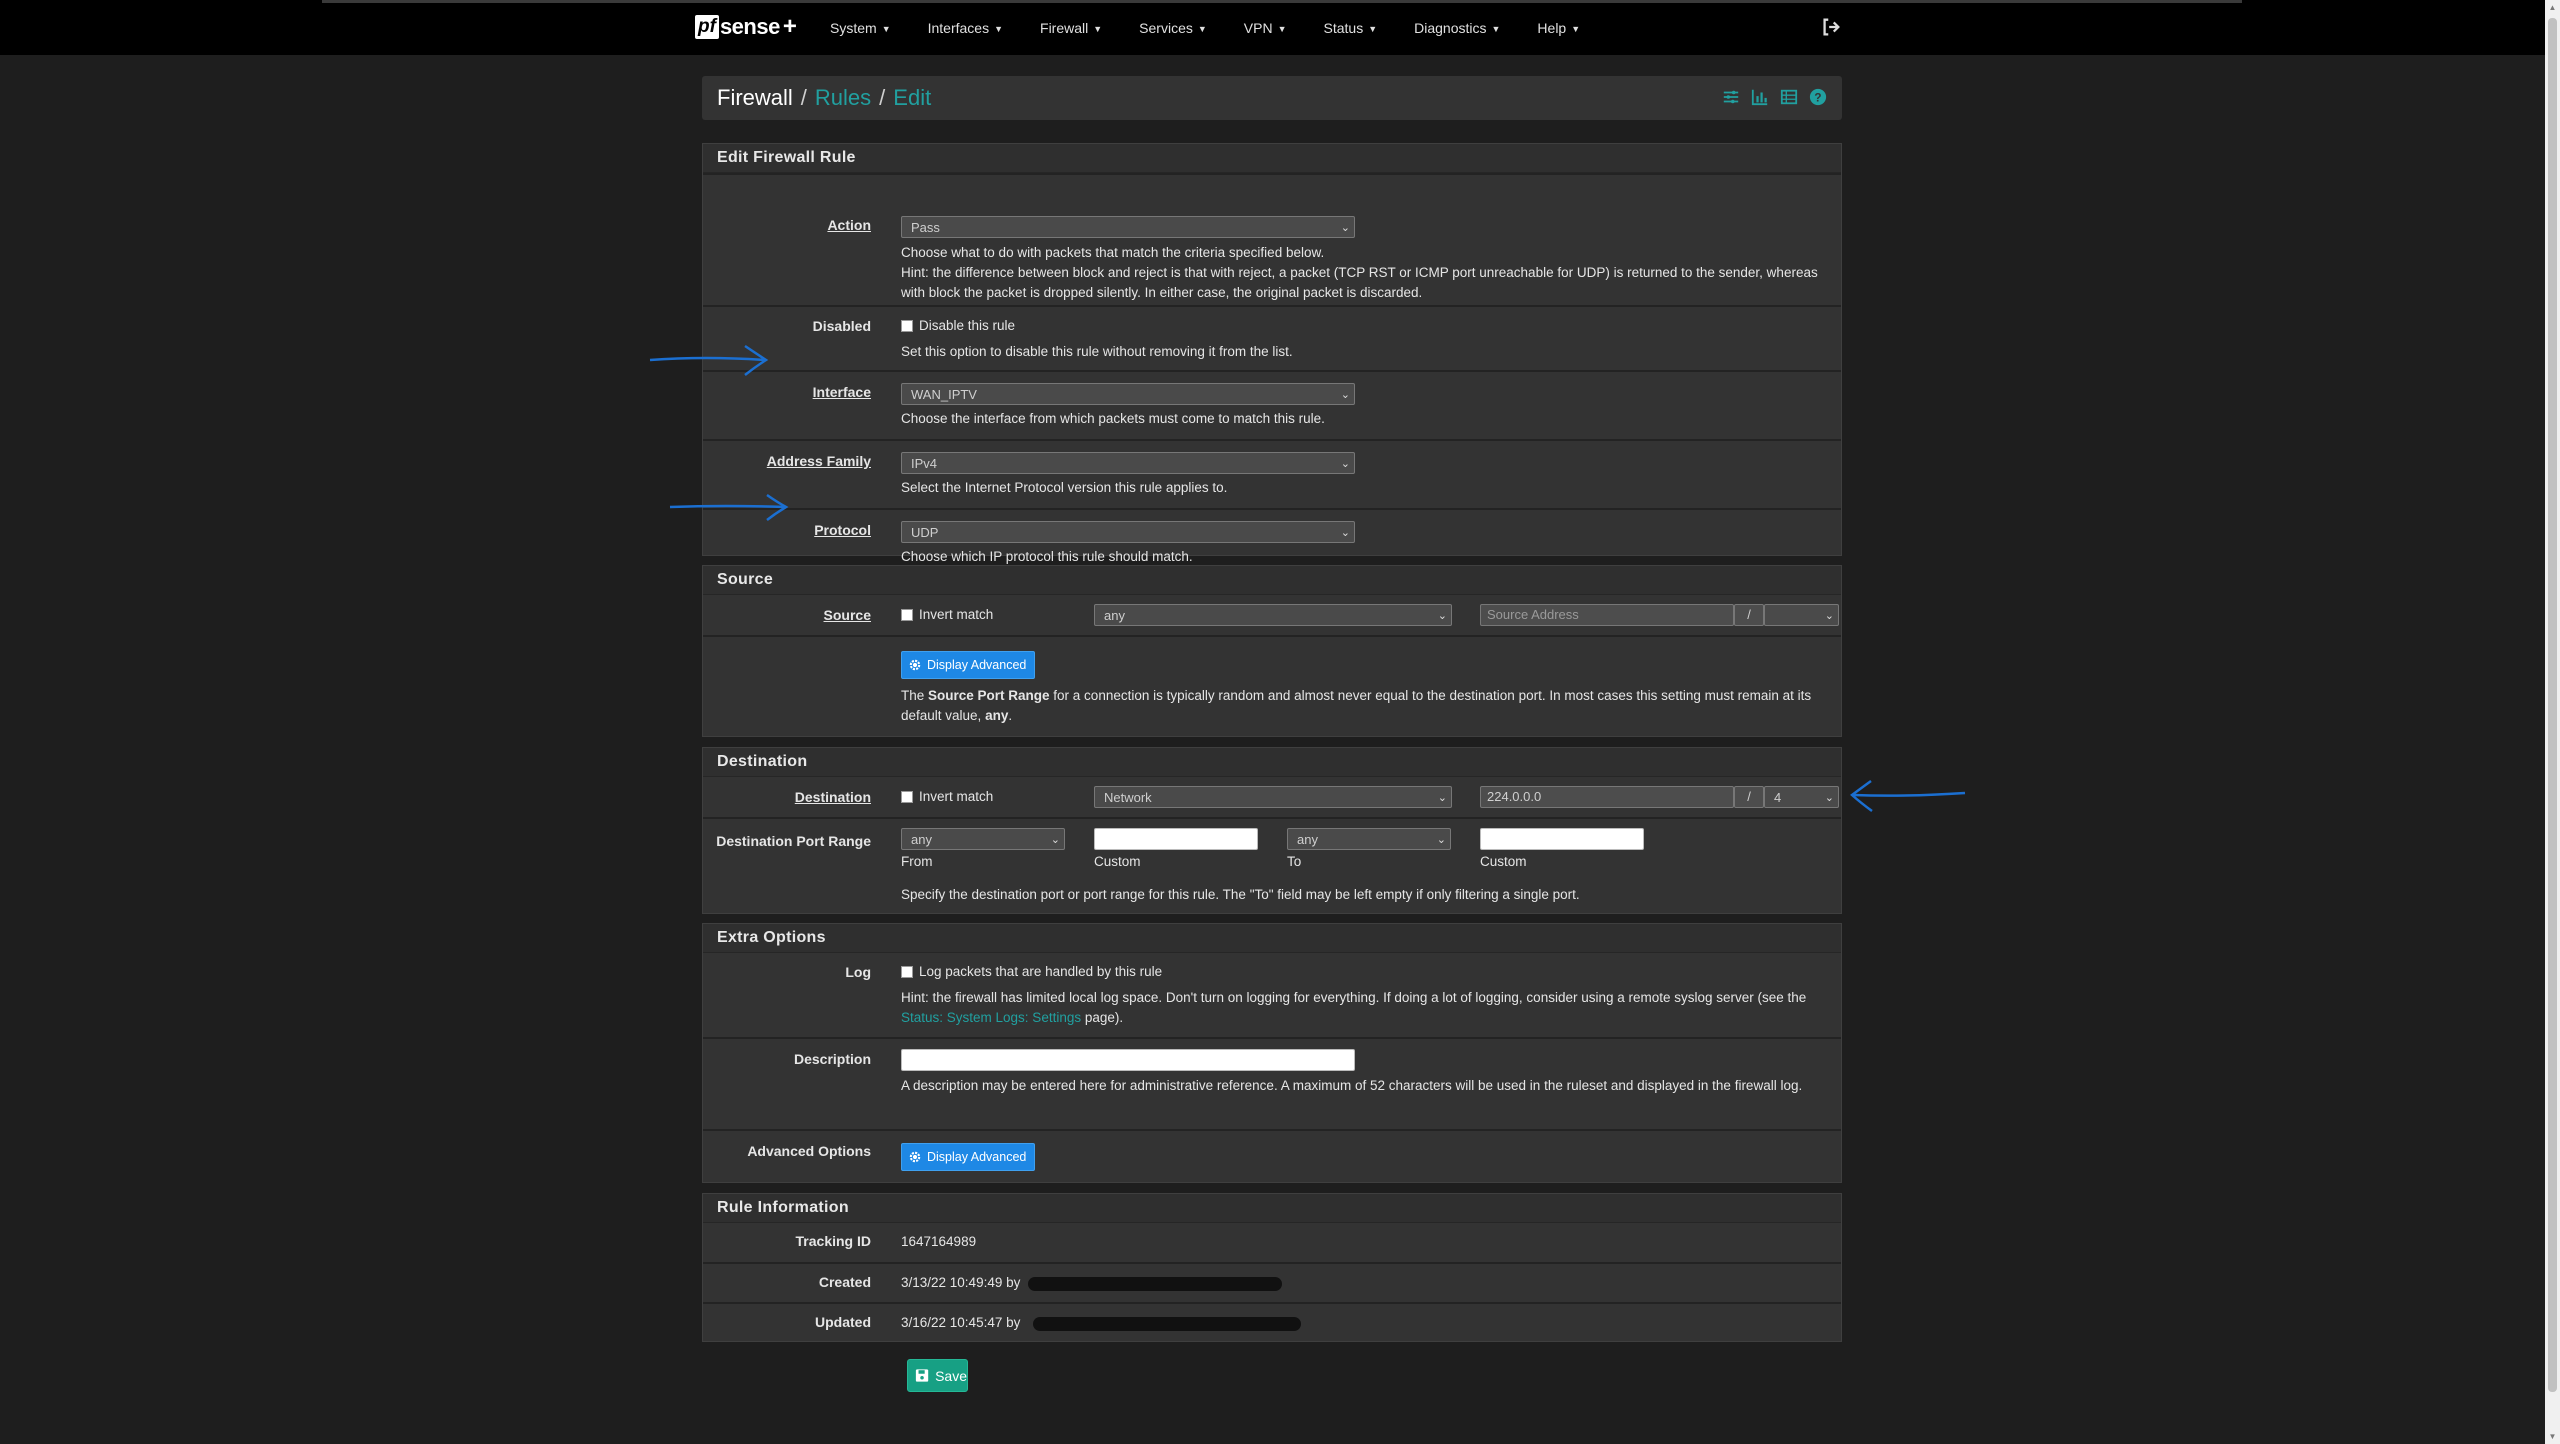  I want to click on save-label: Save, so click(951, 1375).